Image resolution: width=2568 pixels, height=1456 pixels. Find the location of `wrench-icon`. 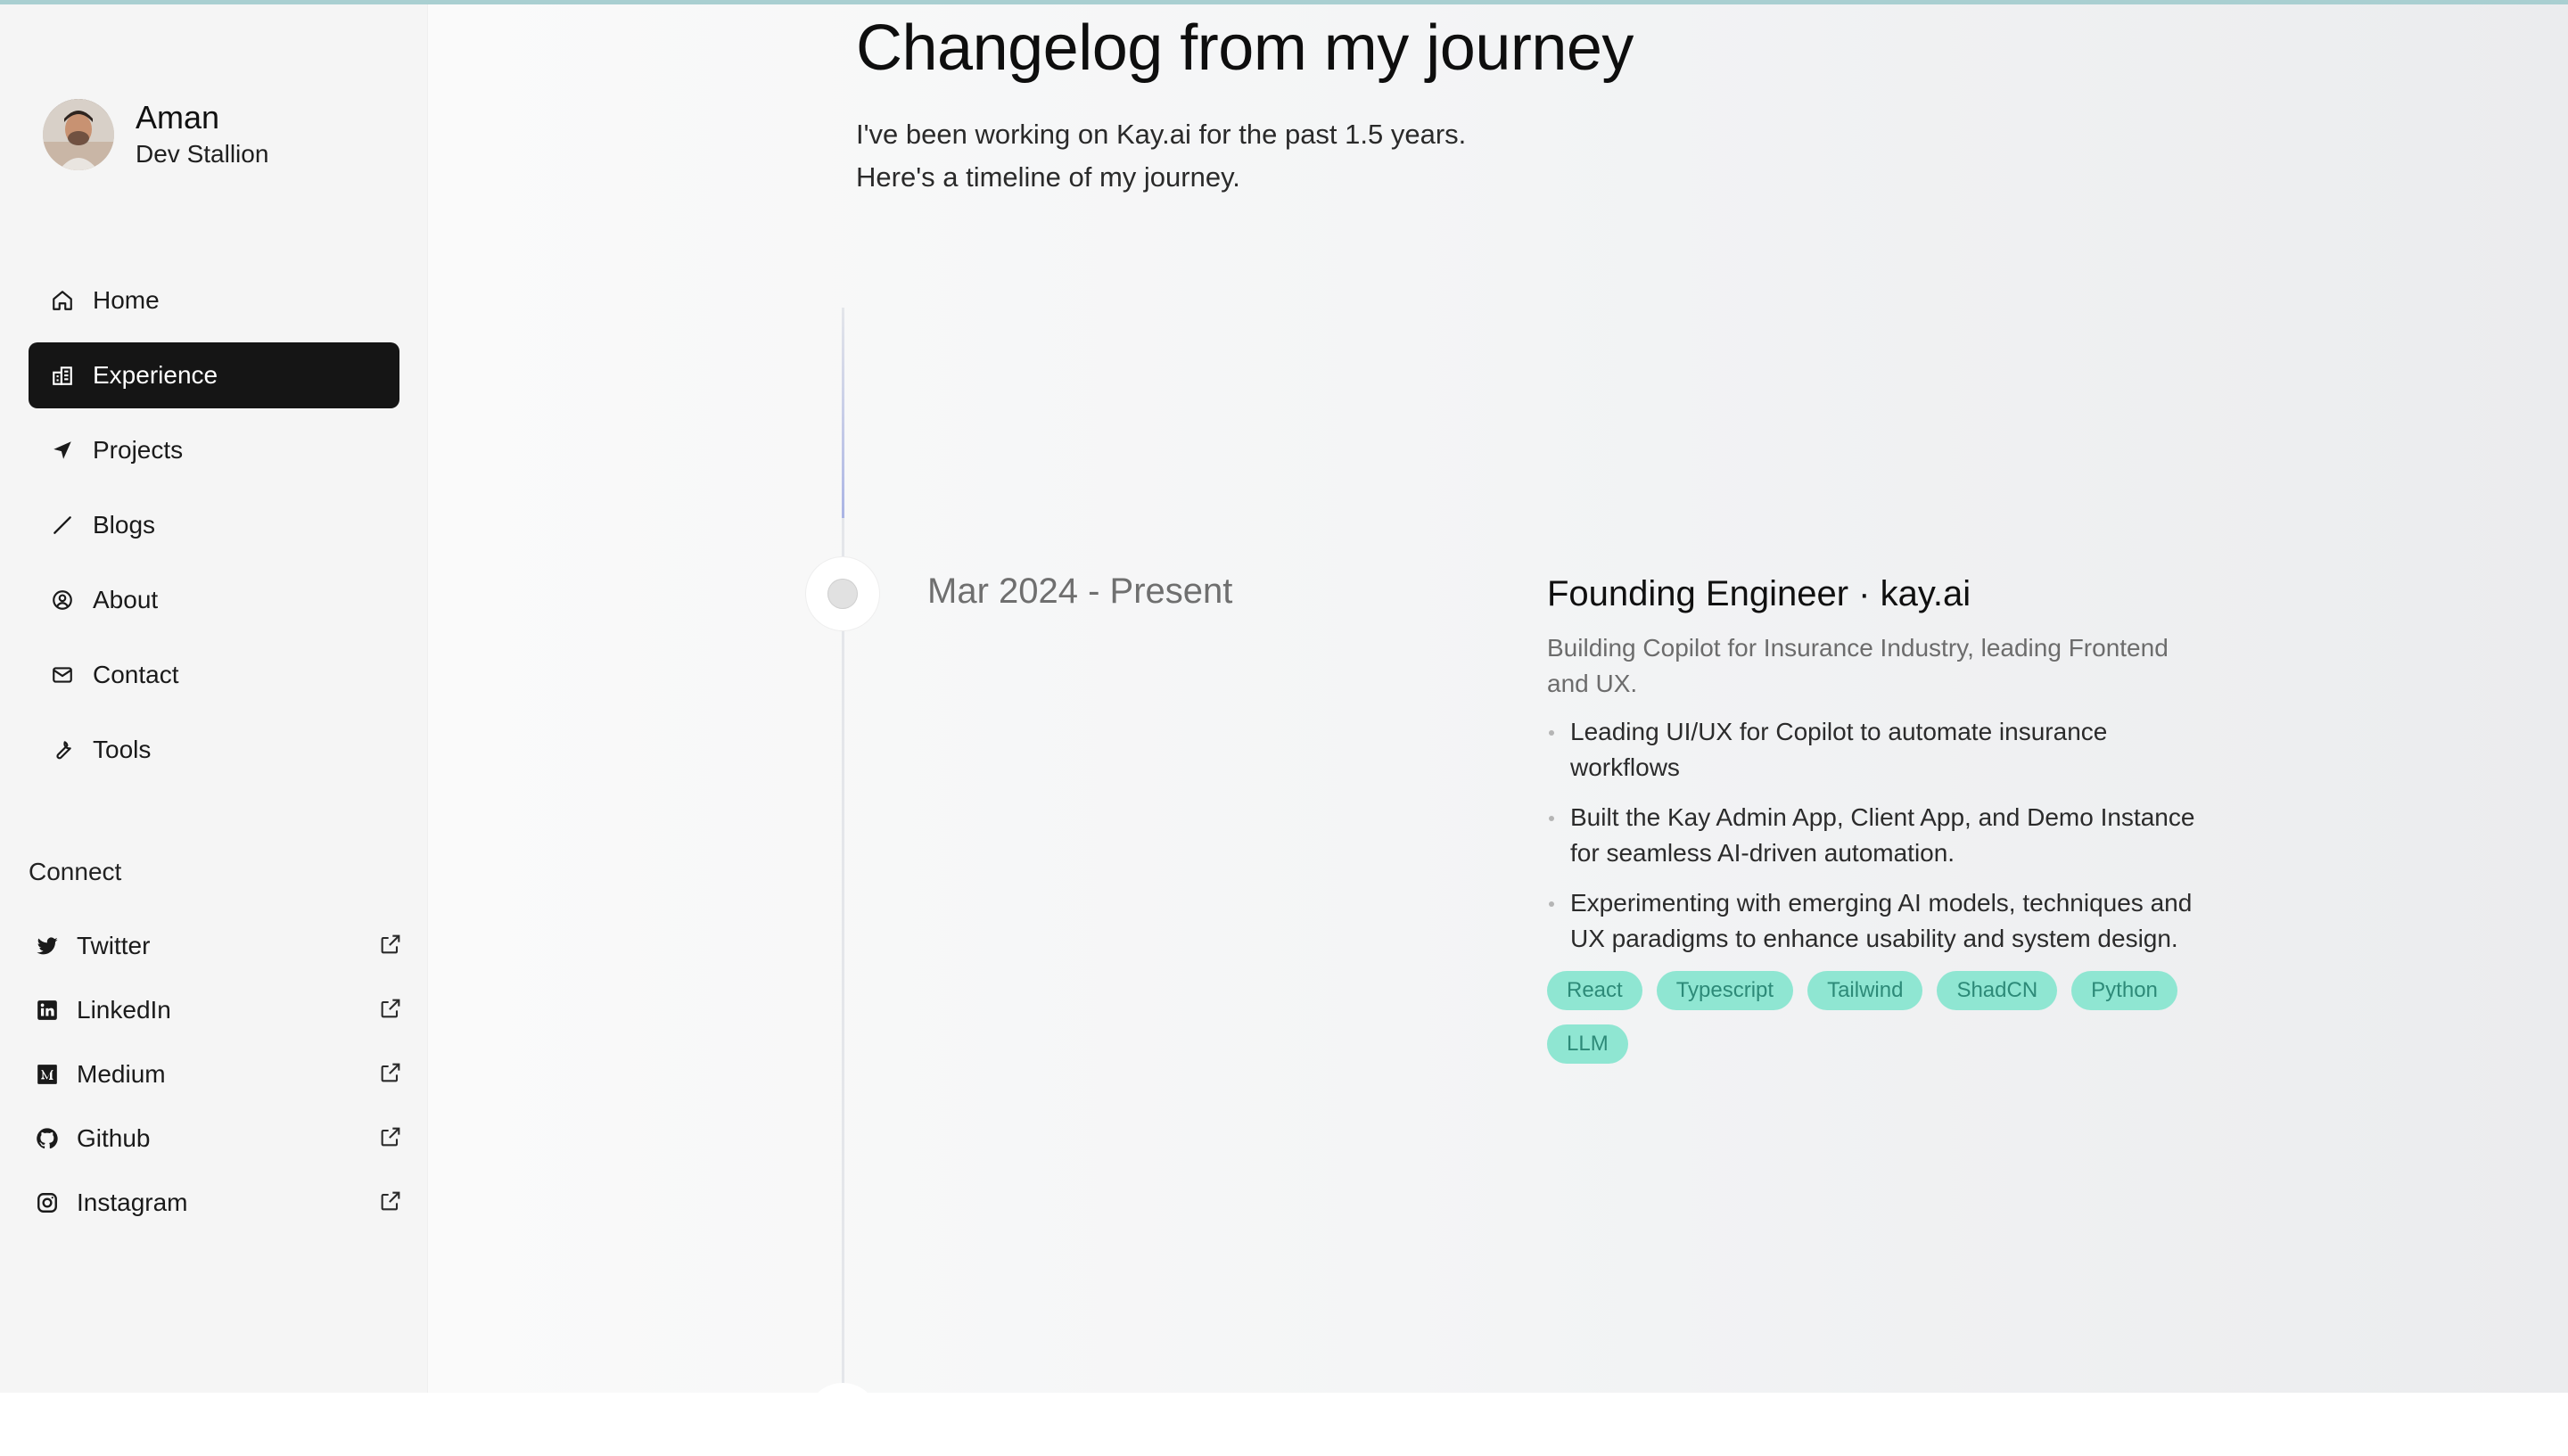

wrench-icon is located at coordinates (62, 750).